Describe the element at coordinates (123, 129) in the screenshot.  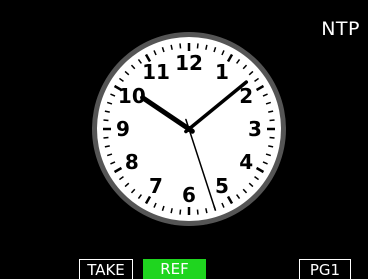
I see `clock-numeral: 9` at that location.